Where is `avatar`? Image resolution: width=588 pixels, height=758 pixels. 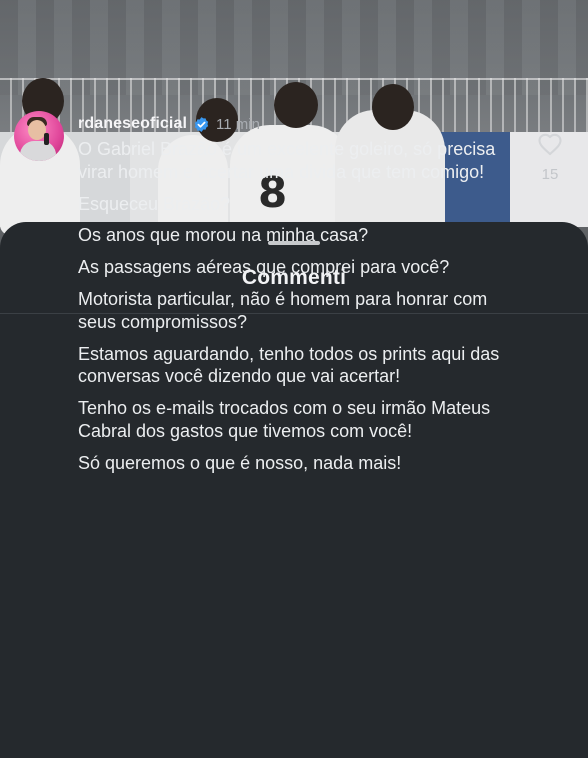
avatar is located at coordinates (39, 136).